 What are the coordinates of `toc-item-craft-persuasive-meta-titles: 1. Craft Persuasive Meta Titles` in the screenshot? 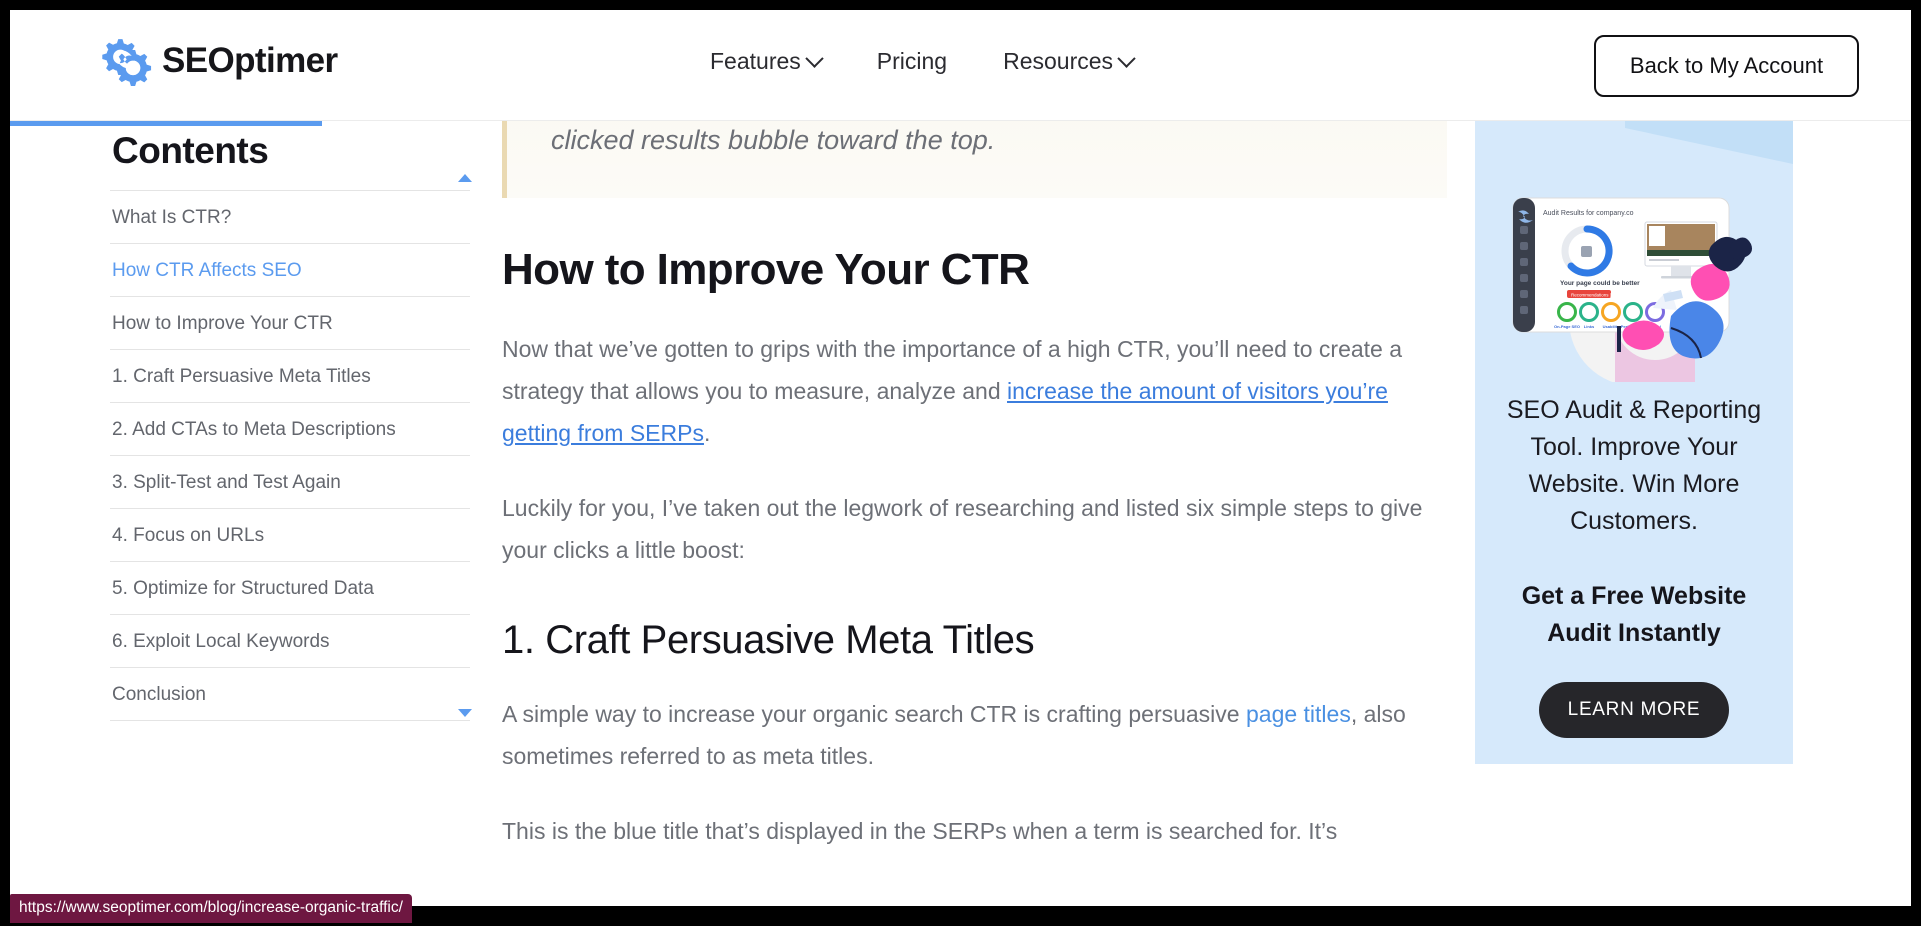 It's located at (290, 376).